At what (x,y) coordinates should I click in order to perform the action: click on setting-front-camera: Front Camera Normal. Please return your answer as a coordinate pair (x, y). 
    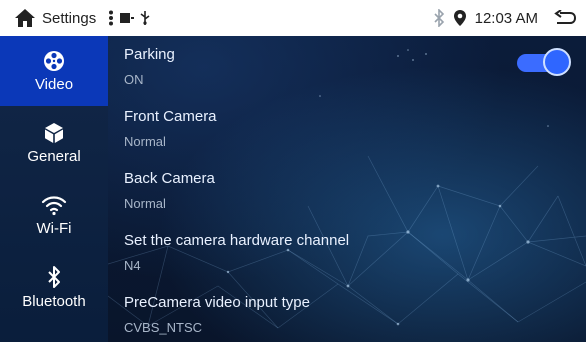
    Looking at the image, I should click on (344, 129).